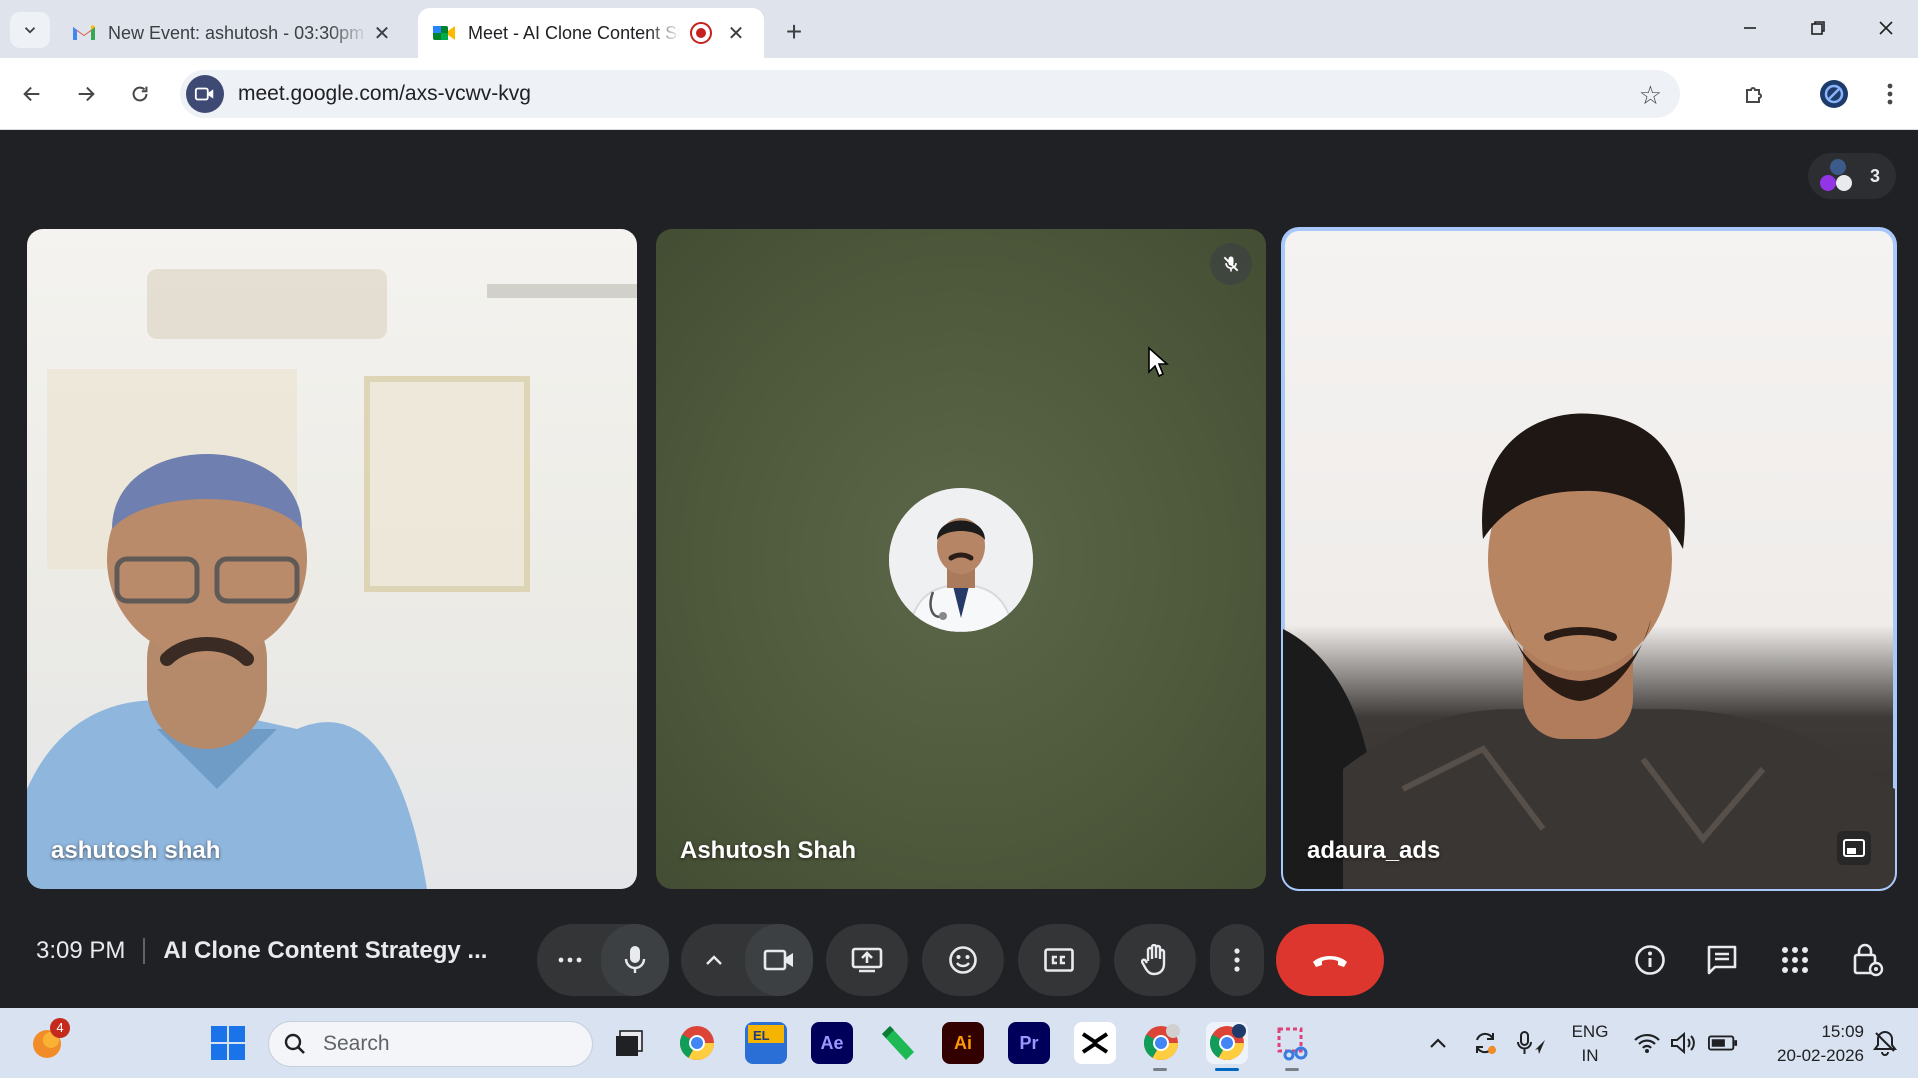 This screenshot has width=1918, height=1078. What do you see at coordinates (84, 32) in the screenshot?
I see `gmail-icon` at bounding box center [84, 32].